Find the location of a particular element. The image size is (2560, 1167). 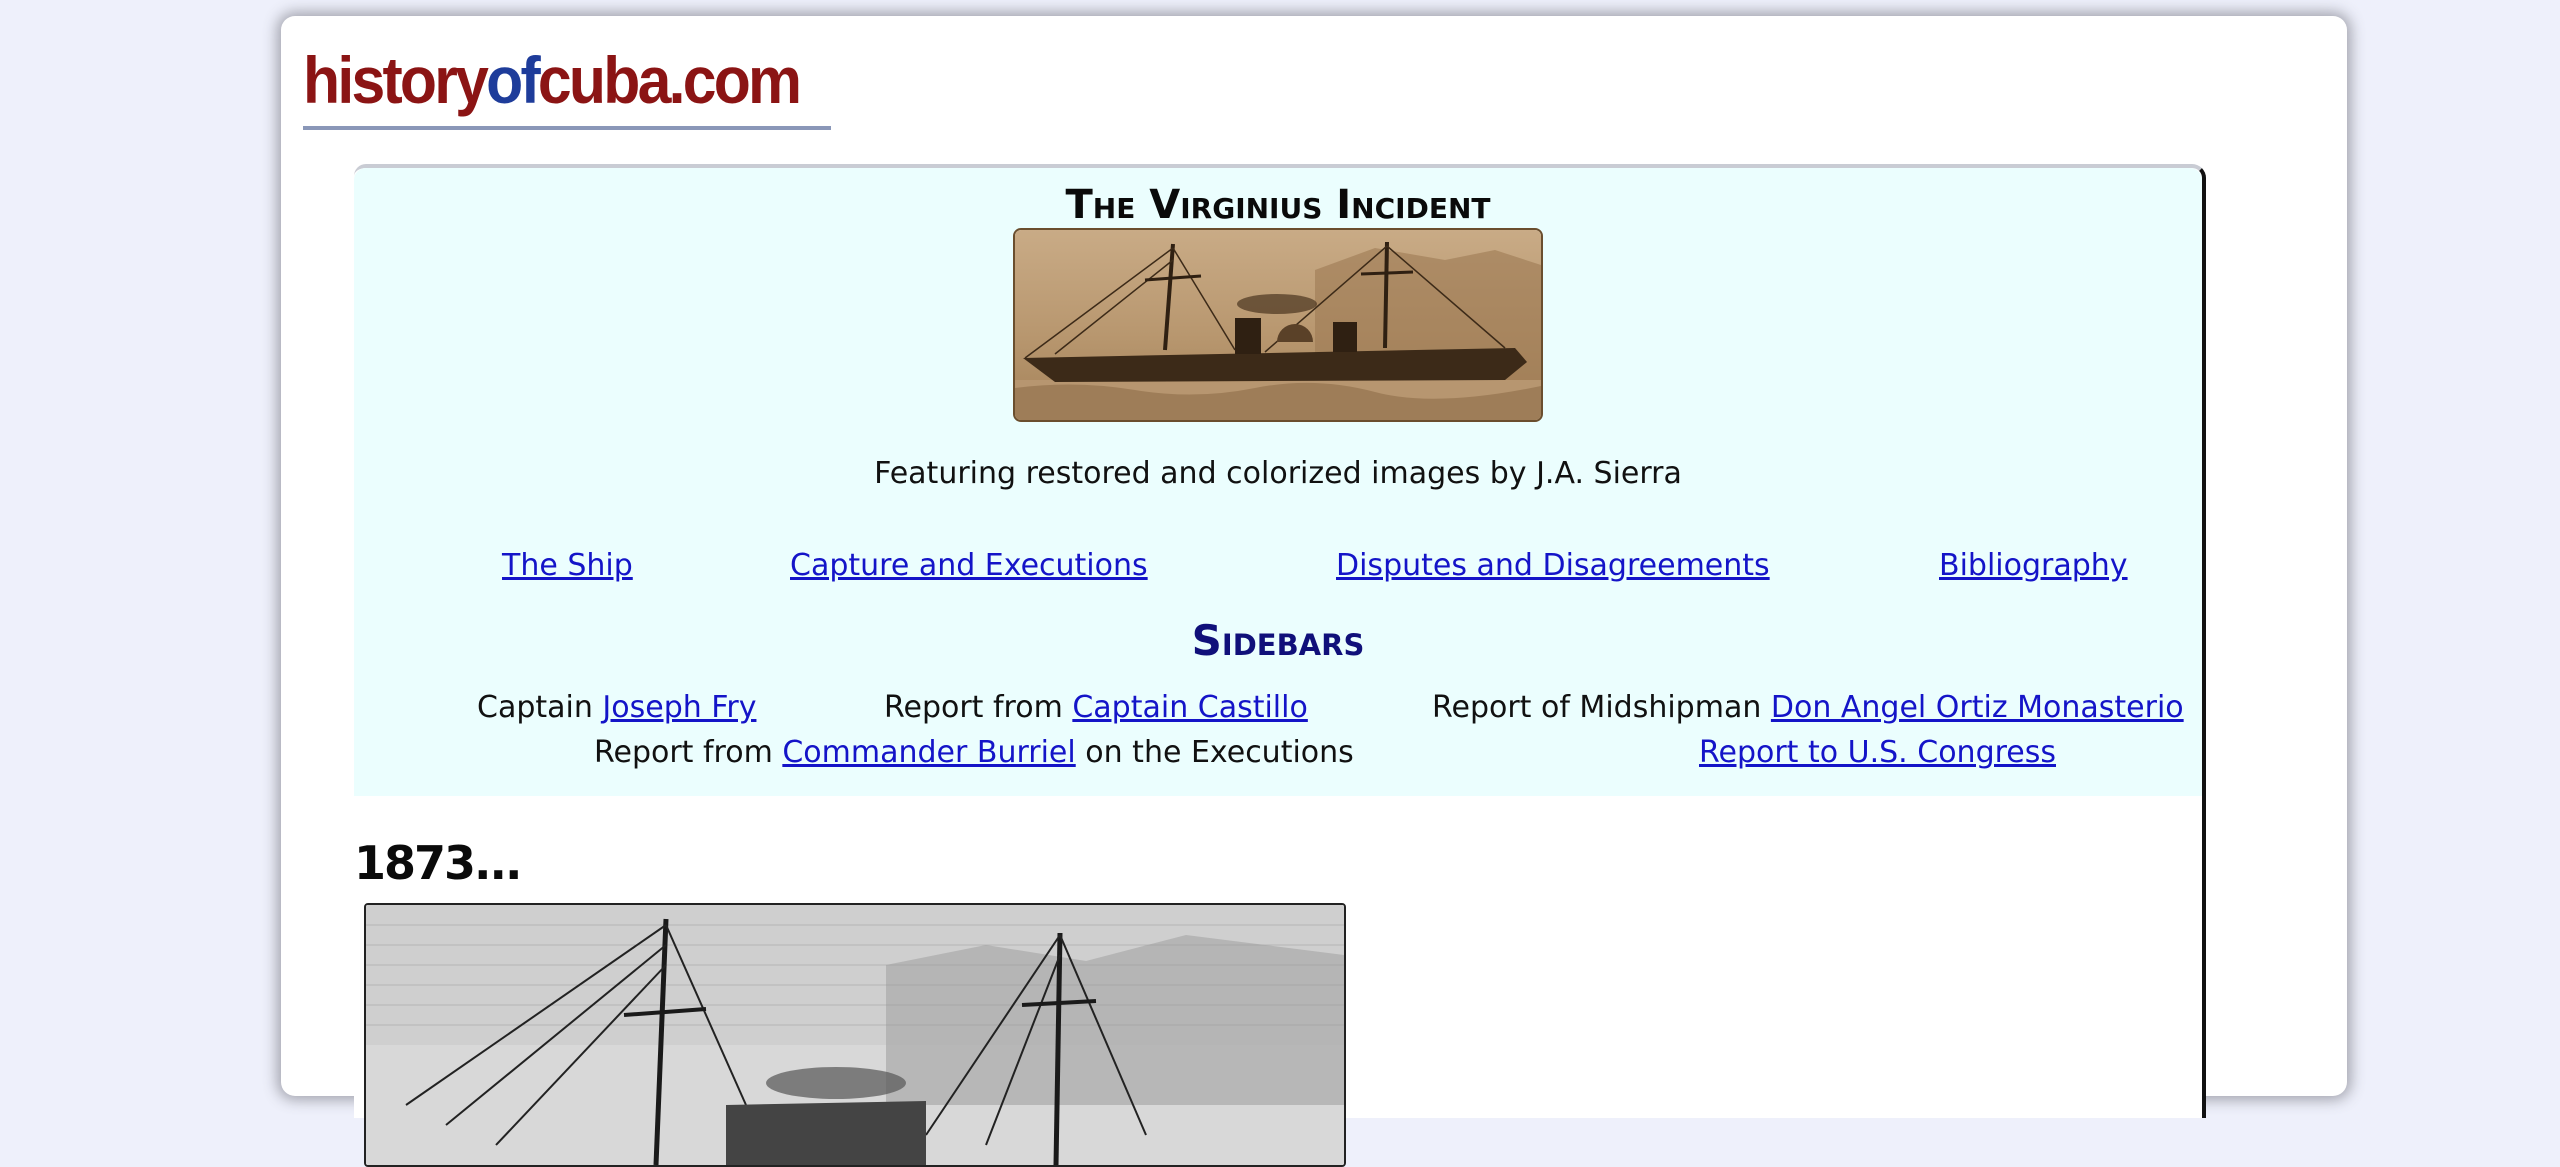

ship-engraving-image is located at coordinates (855, 1035).